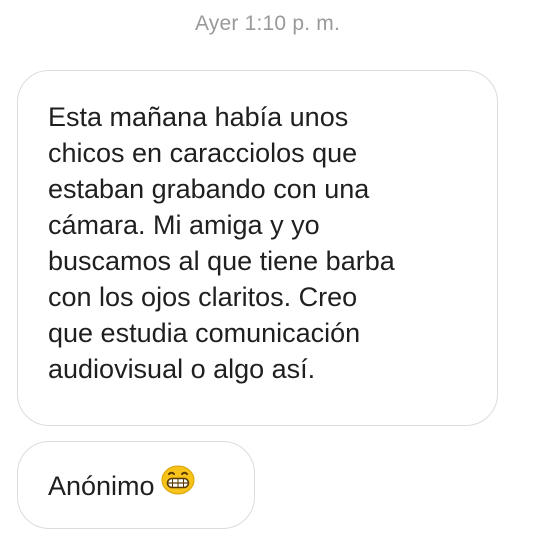  I want to click on message-text-line: con los ojos claritos. Creo, so click(203, 297).